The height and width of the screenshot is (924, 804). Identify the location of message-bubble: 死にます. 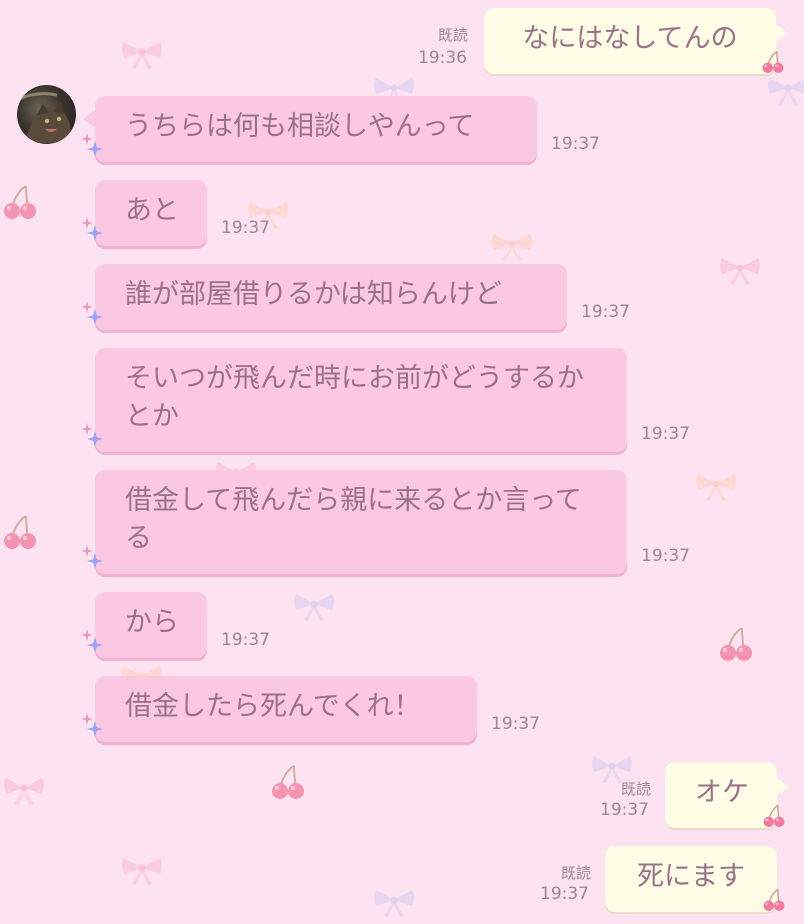
(695, 879).